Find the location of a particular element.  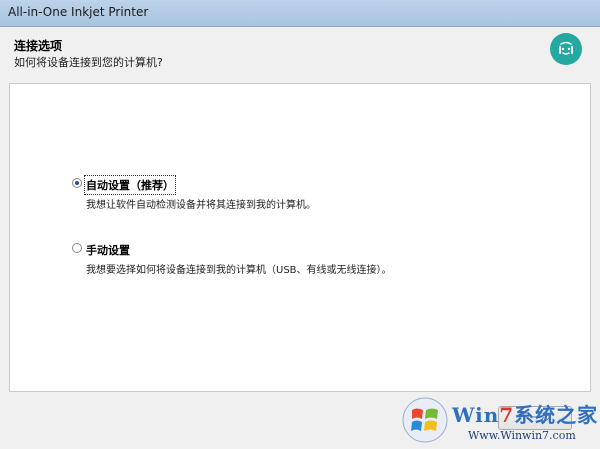

radio-manual-setup is located at coordinates (77, 248).